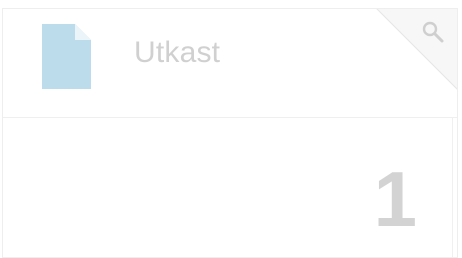 Image resolution: width=462 pixels, height=258 pixels. Describe the element at coordinates (454, 187) in the screenshot. I see `tile-edge` at that location.